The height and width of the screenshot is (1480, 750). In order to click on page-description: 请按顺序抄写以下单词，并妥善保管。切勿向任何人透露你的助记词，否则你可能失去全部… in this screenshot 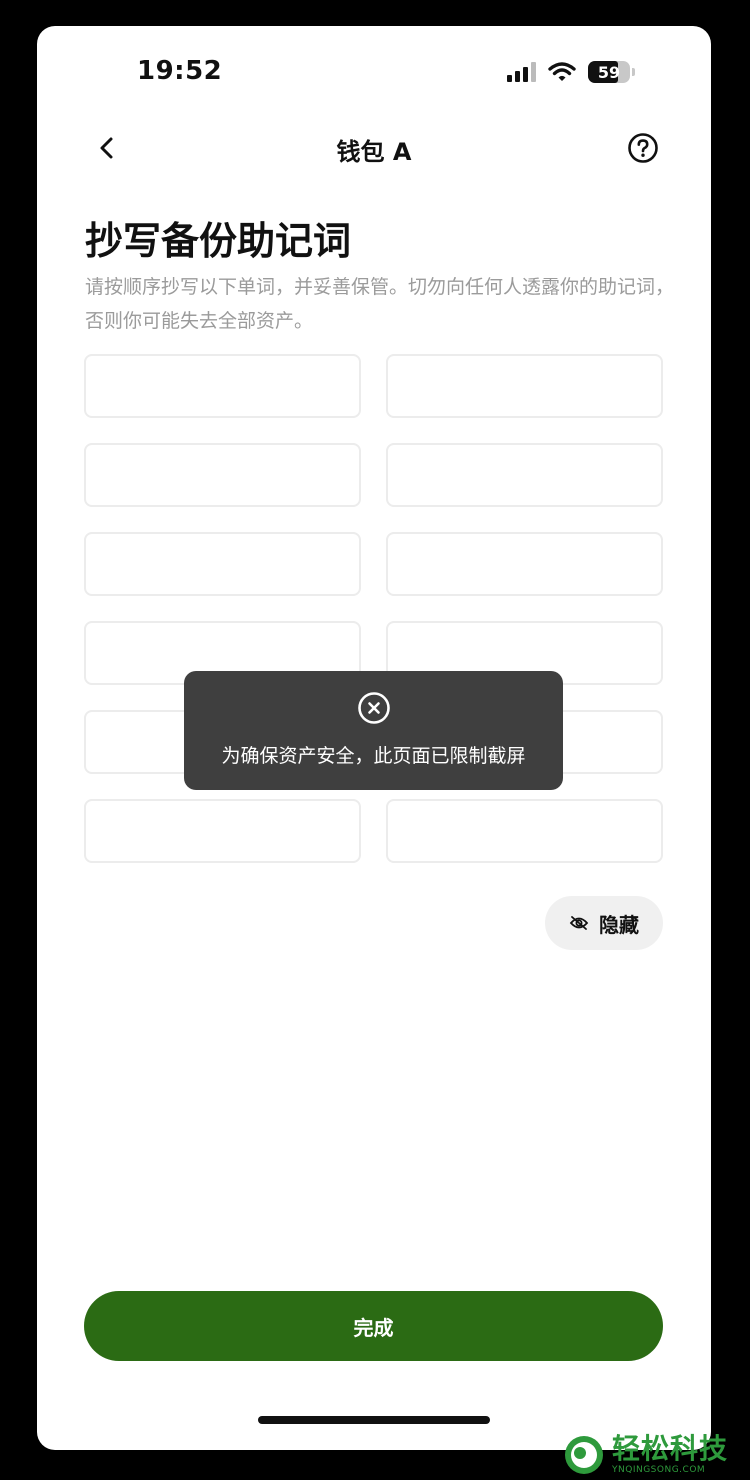, I will do `click(380, 304)`.